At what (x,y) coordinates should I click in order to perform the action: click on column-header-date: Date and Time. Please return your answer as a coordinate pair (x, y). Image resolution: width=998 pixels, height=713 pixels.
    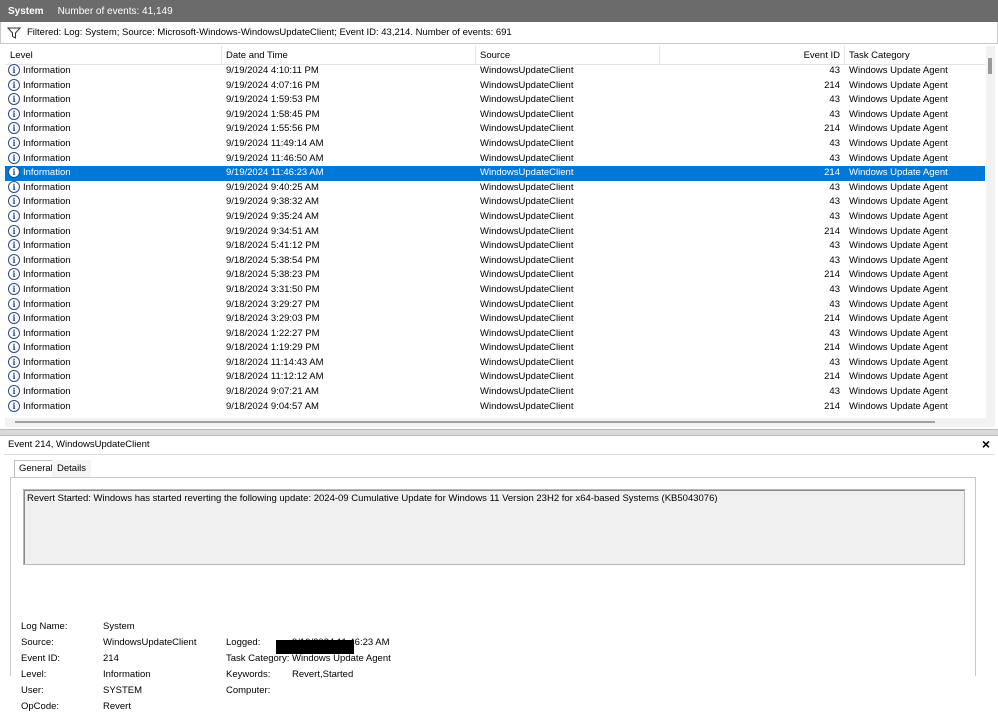
    Looking at the image, I should click on (257, 55).